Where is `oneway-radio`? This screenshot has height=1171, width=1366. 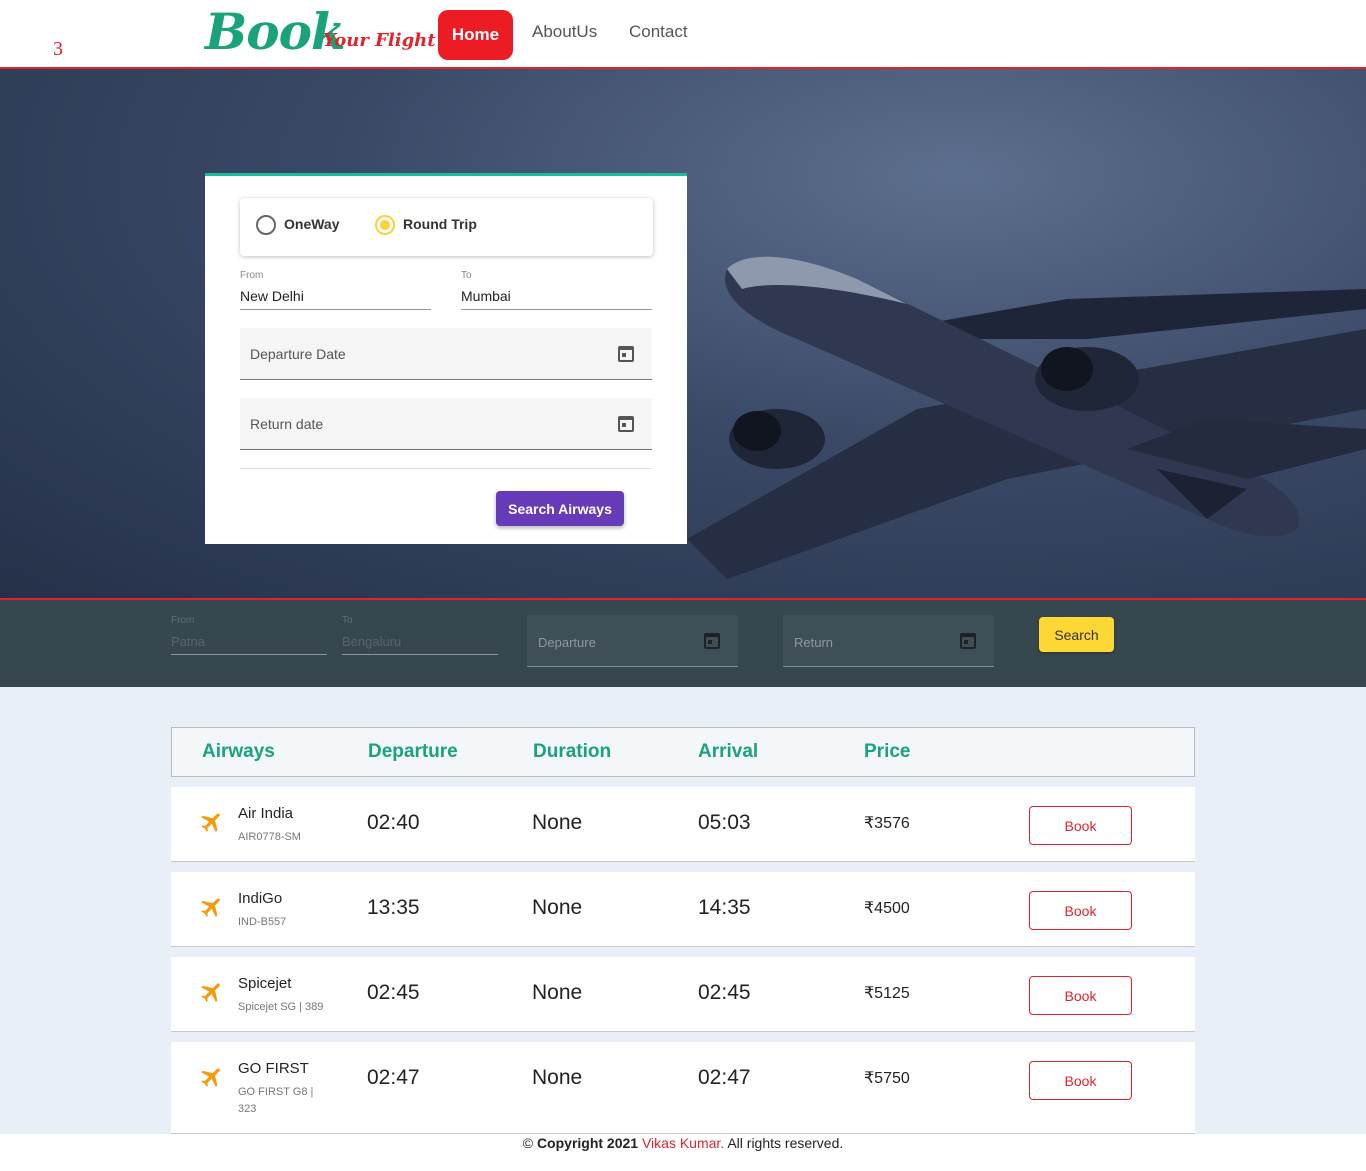
oneway-radio is located at coordinates (266, 225).